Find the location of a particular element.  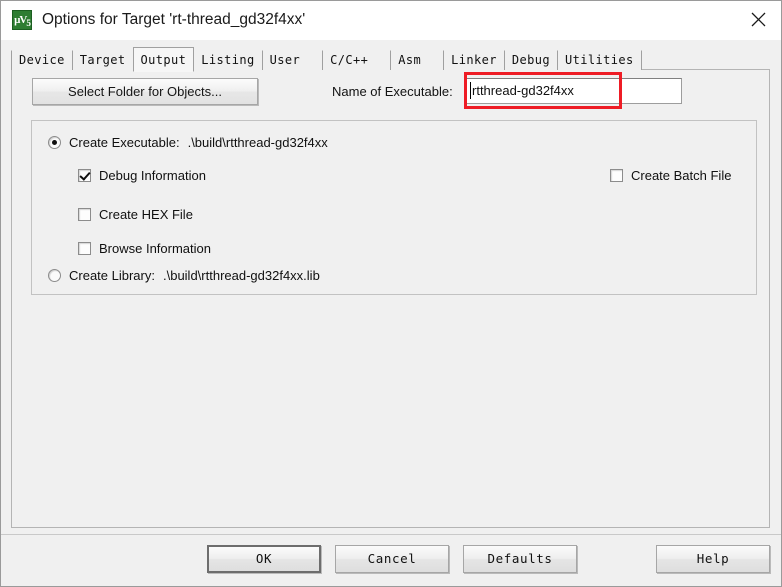

tab-device: Device is located at coordinates (42, 60).